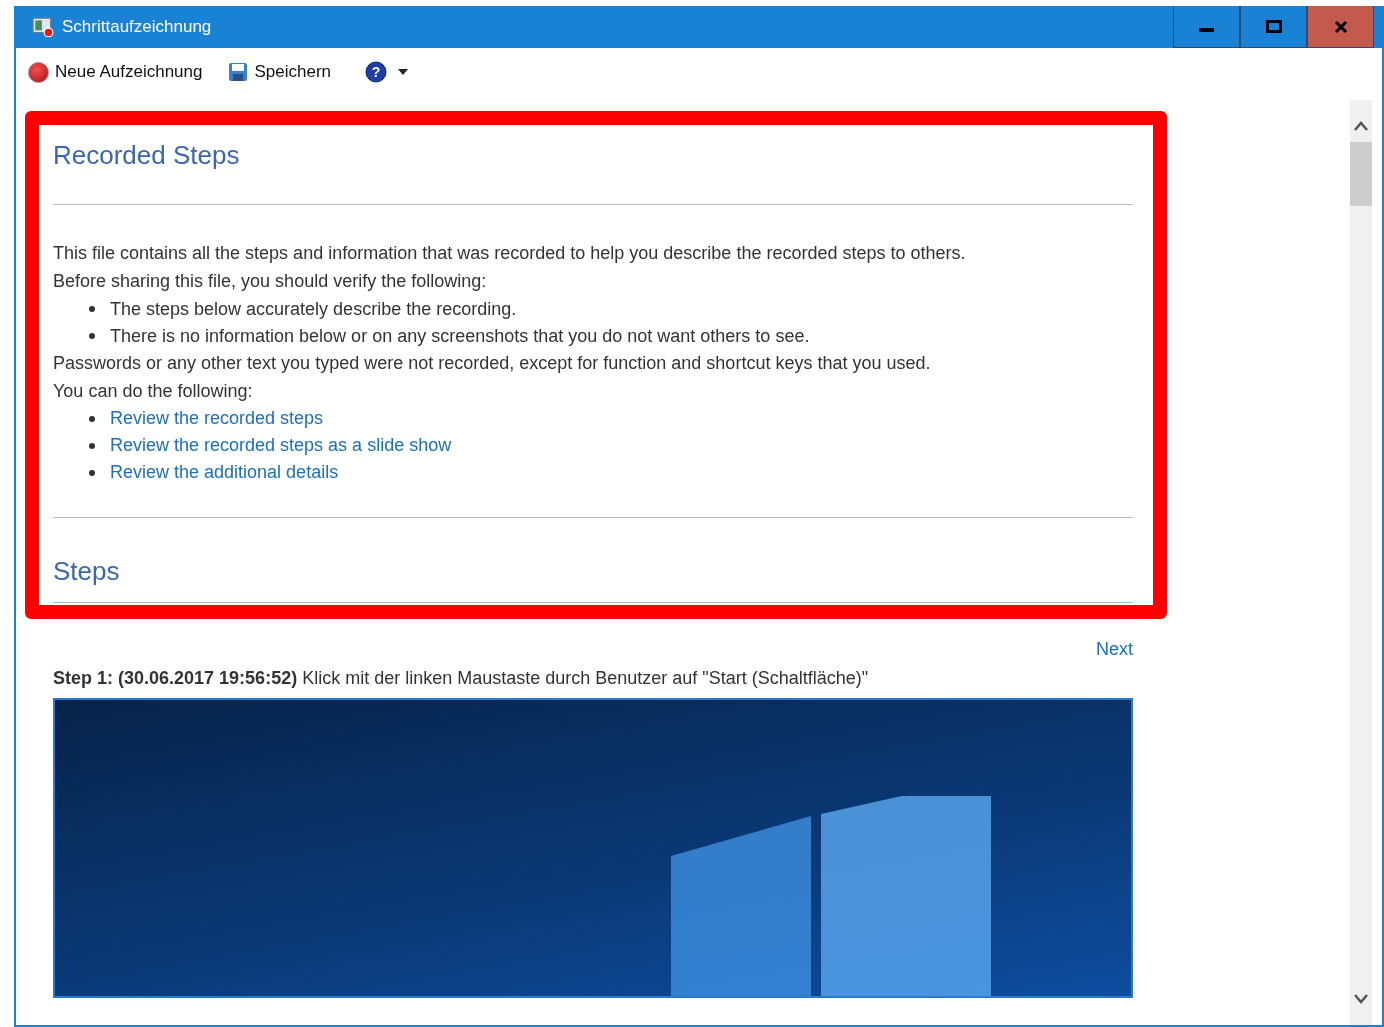 This screenshot has height=1027, width=1384. What do you see at coordinates (313, 309) in the screenshot?
I see `list-item: The steps below accurately describe the recording.` at bounding box center [313, 309].